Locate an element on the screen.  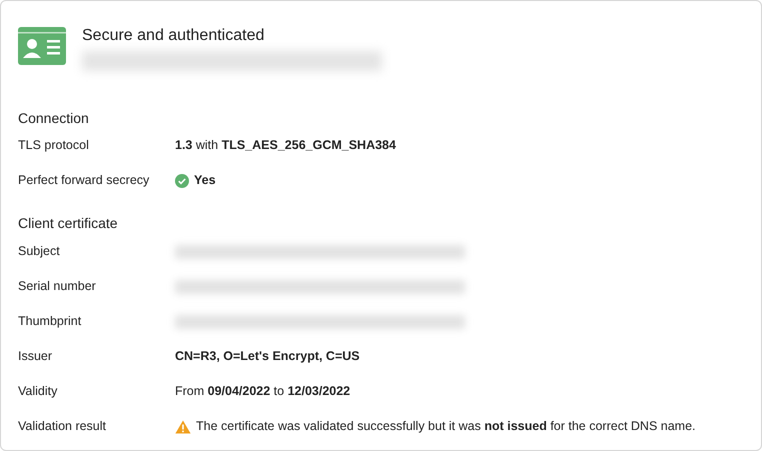
field-label: Perfect forward secrecy is located at coordinates (84, 180).